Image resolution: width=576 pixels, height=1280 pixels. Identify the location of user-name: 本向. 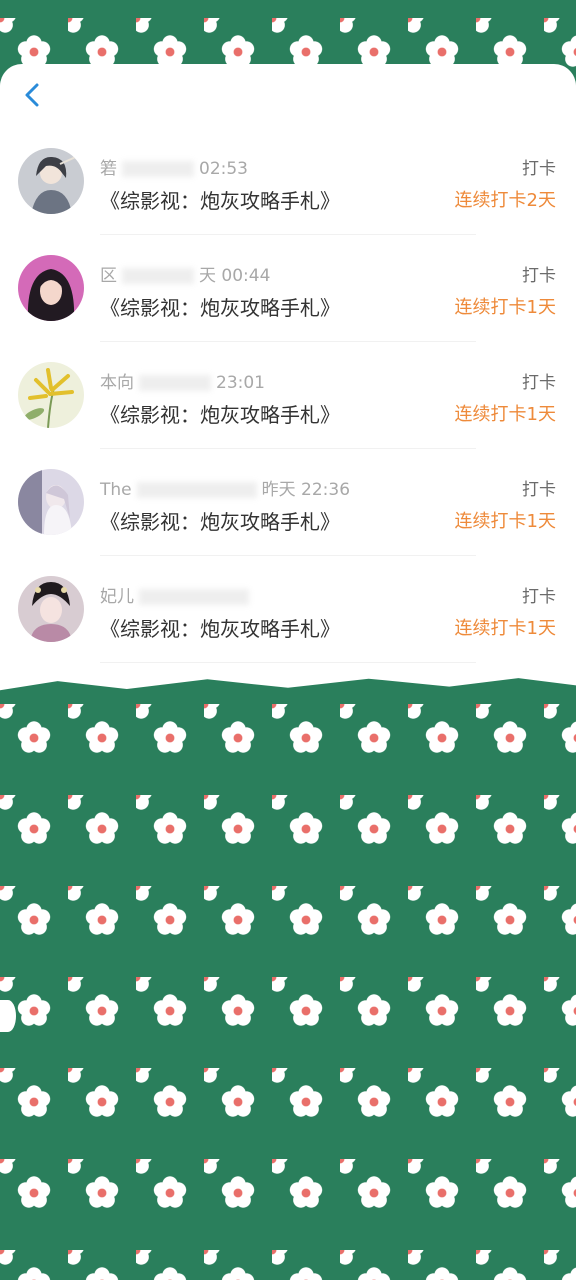
(117, 383).